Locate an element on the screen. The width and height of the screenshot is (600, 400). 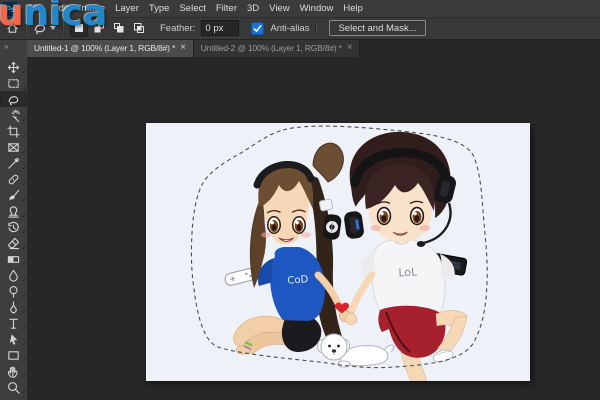
home-icon is located at coordinates (12, 28).